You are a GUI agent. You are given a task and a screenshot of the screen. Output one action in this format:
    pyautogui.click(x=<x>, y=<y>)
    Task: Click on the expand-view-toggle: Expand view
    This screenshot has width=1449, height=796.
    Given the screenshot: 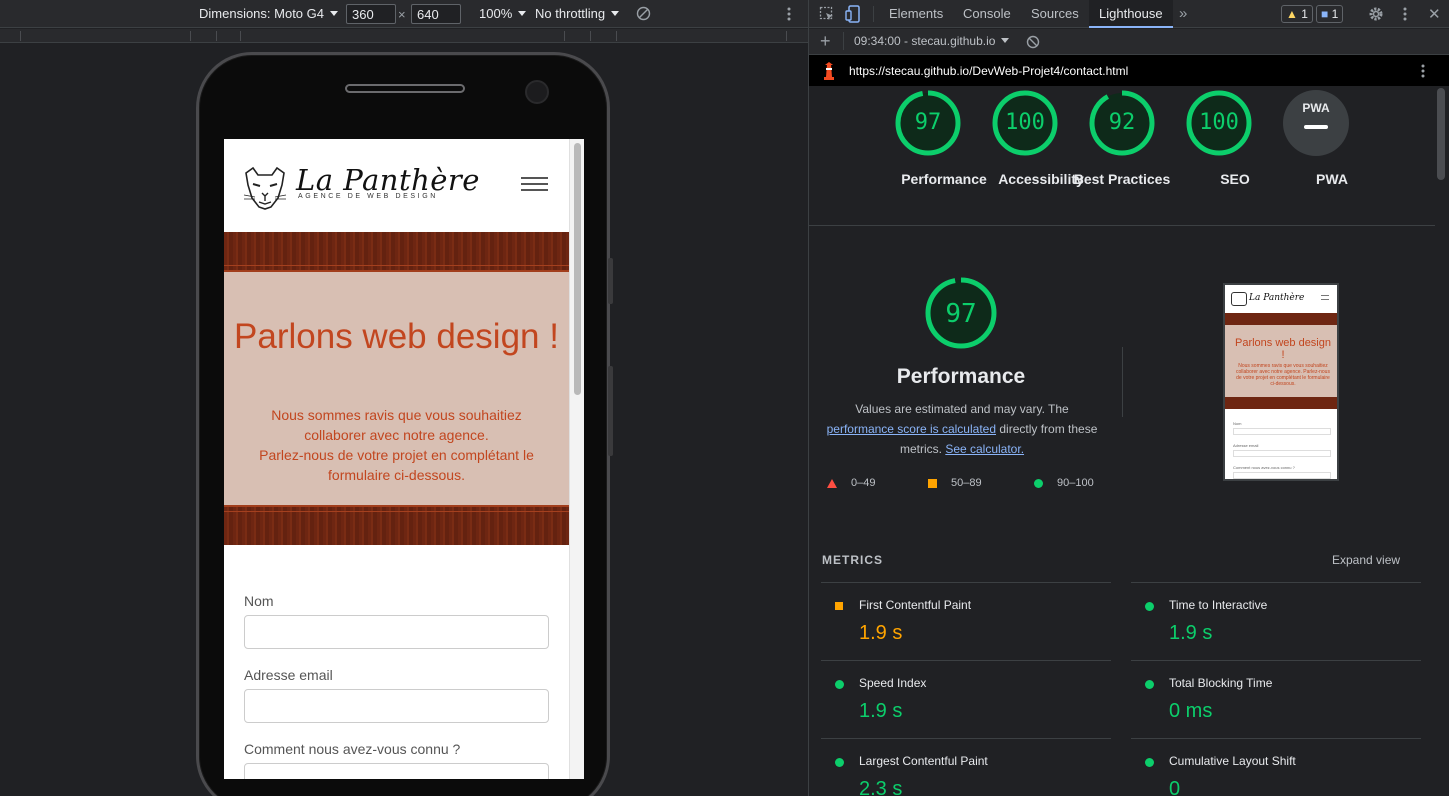 What is the action you would take?
    pyautogui.click(x=1366, y=560)
    